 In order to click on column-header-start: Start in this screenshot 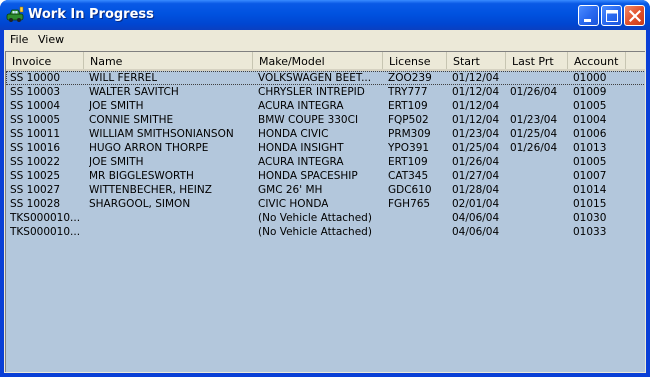, I will do `click(476, 60)`.